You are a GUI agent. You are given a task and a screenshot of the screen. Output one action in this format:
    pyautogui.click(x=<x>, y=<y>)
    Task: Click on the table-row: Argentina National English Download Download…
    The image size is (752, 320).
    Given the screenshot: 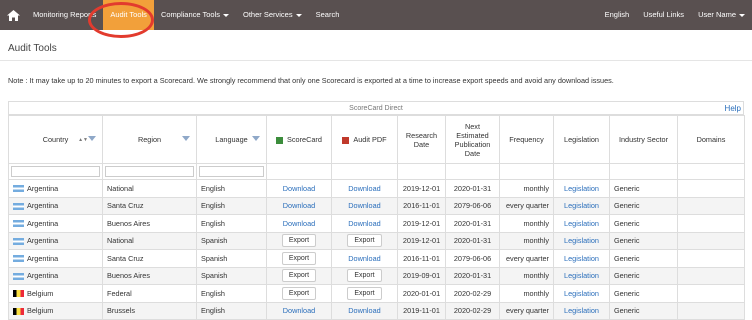 What is the action you would take?
    pyautogui.click(x=376, y=188)
    